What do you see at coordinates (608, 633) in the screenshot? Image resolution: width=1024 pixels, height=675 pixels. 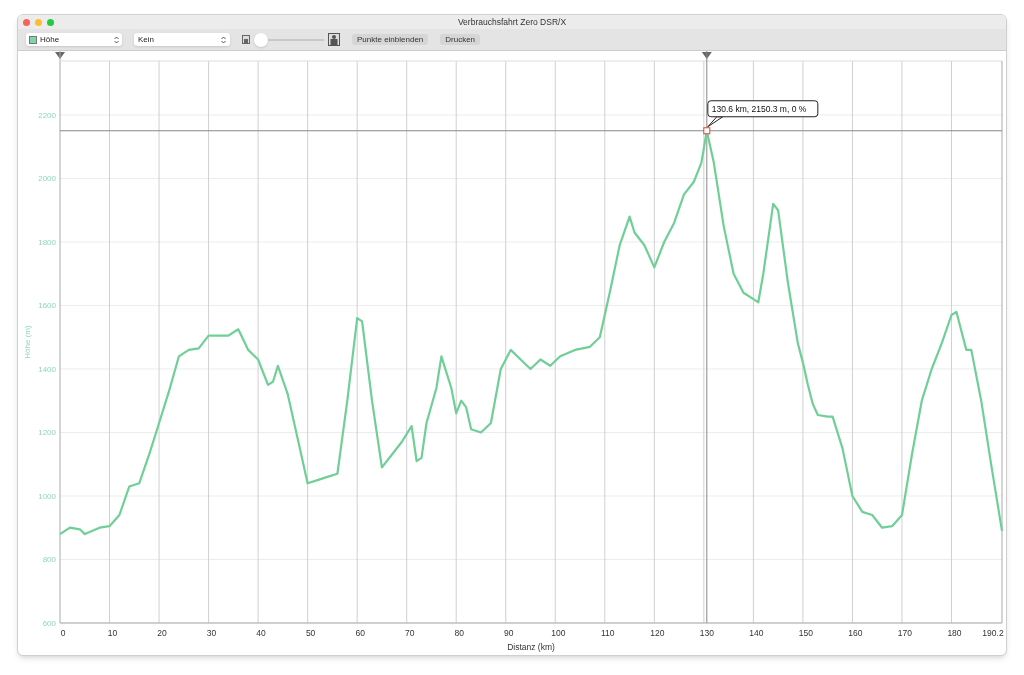 I see `x-tick-label: 110` at bounding box center [608, 633].